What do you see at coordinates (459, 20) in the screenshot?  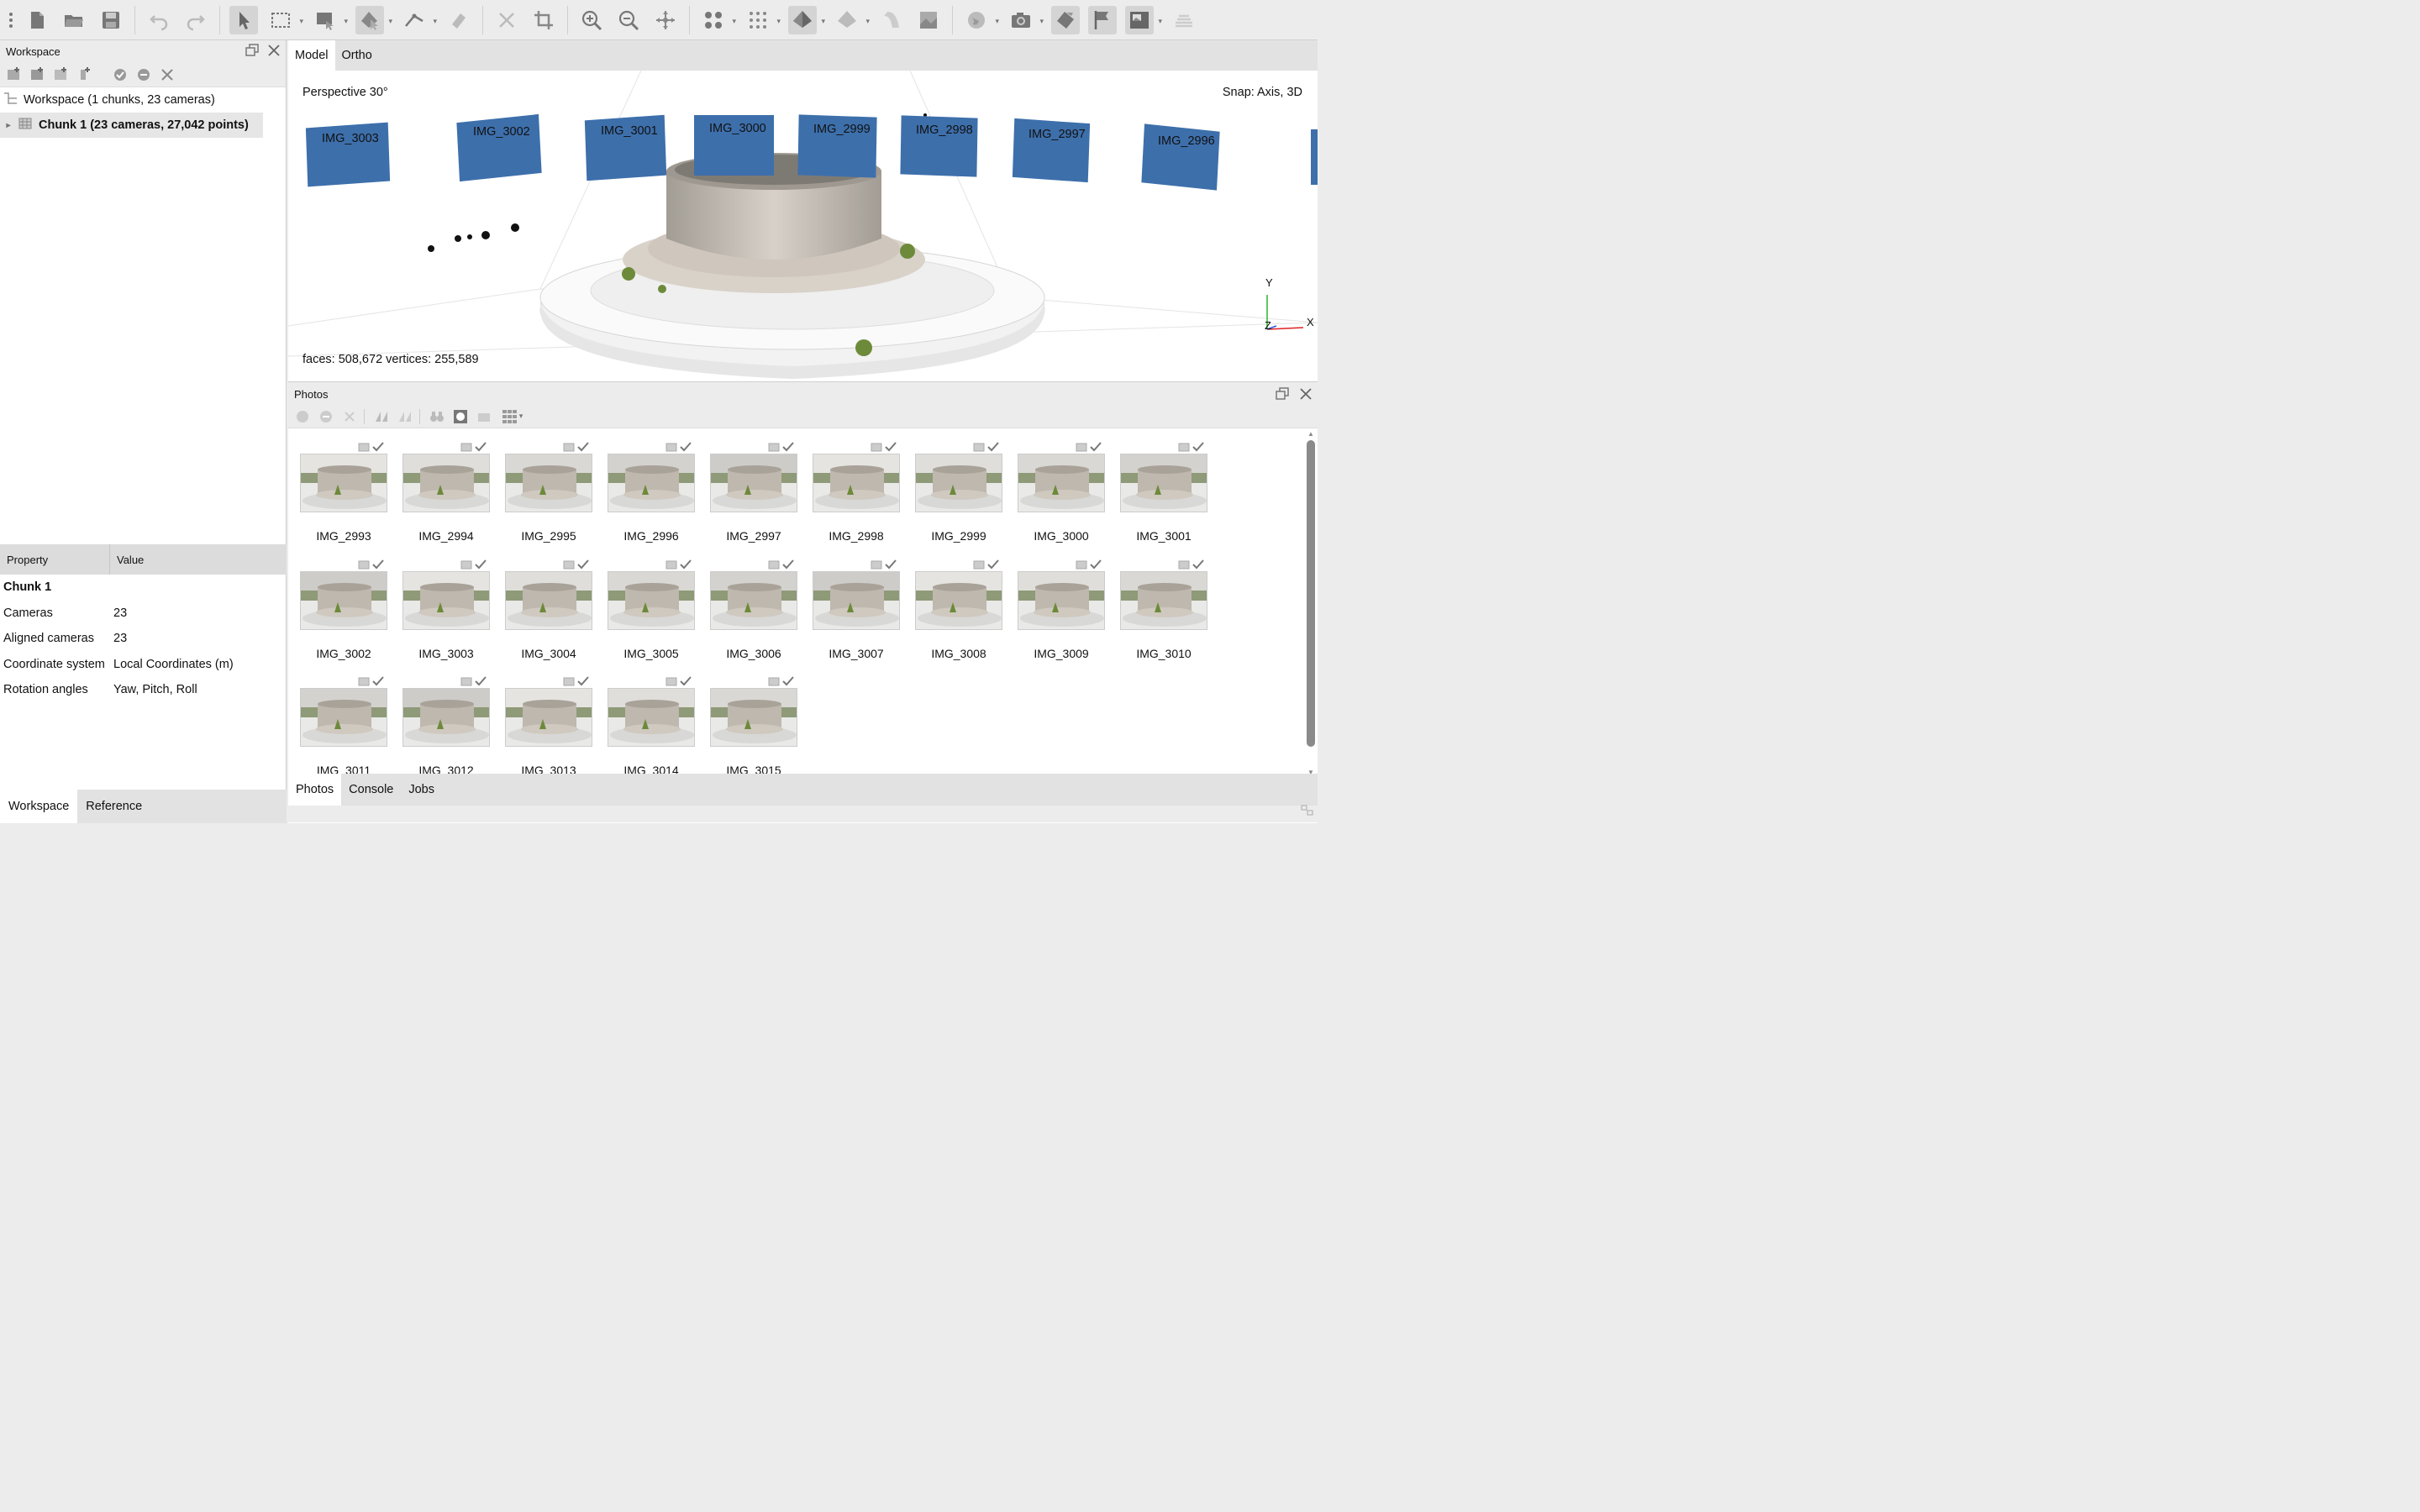 I see `eraser-icon` at bounding box center [459, 20].